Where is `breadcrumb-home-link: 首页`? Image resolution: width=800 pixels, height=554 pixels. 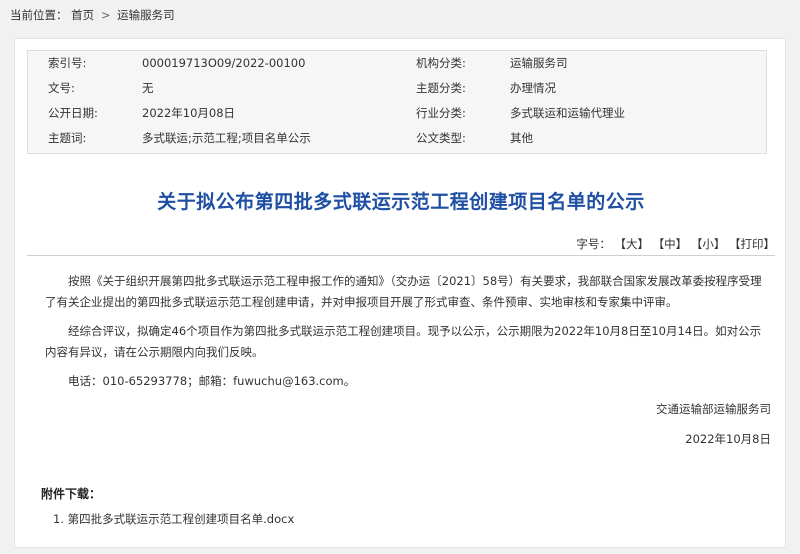 breadcrumb-home-link: 首页 is located at coordinates (82, 15).